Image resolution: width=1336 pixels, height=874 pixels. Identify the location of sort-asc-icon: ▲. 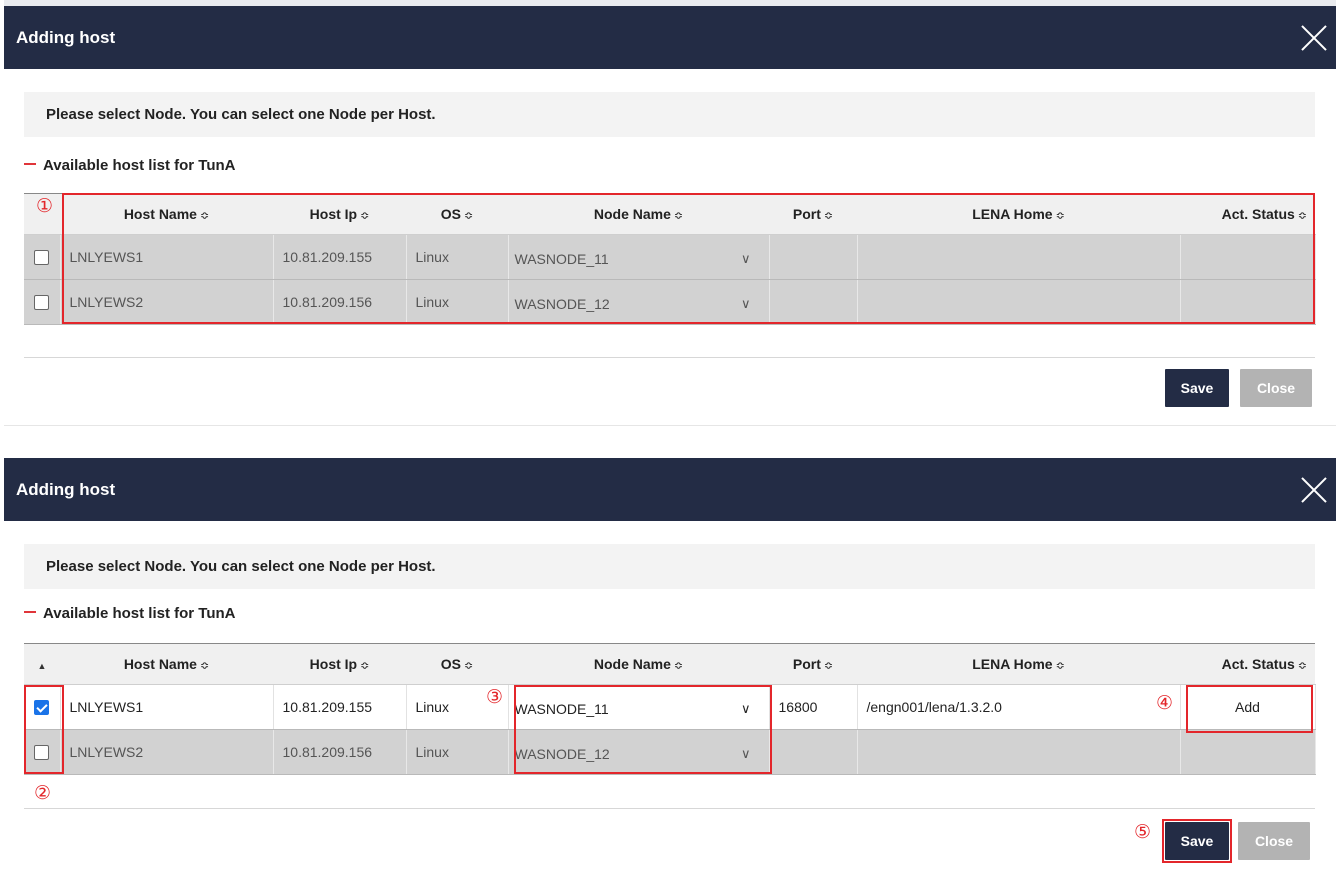
(42, 664).